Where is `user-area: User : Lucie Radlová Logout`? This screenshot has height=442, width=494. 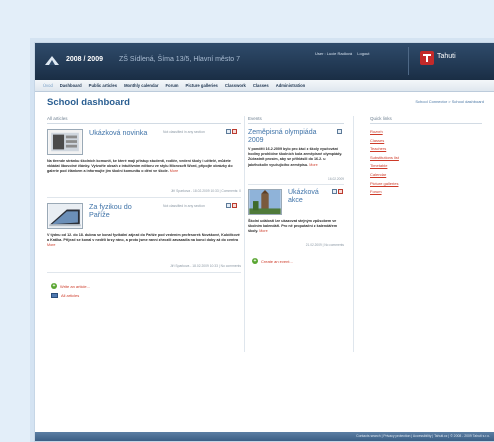 user-area: User : Lucie Radlová Logout is located at coordinates (344, 53).